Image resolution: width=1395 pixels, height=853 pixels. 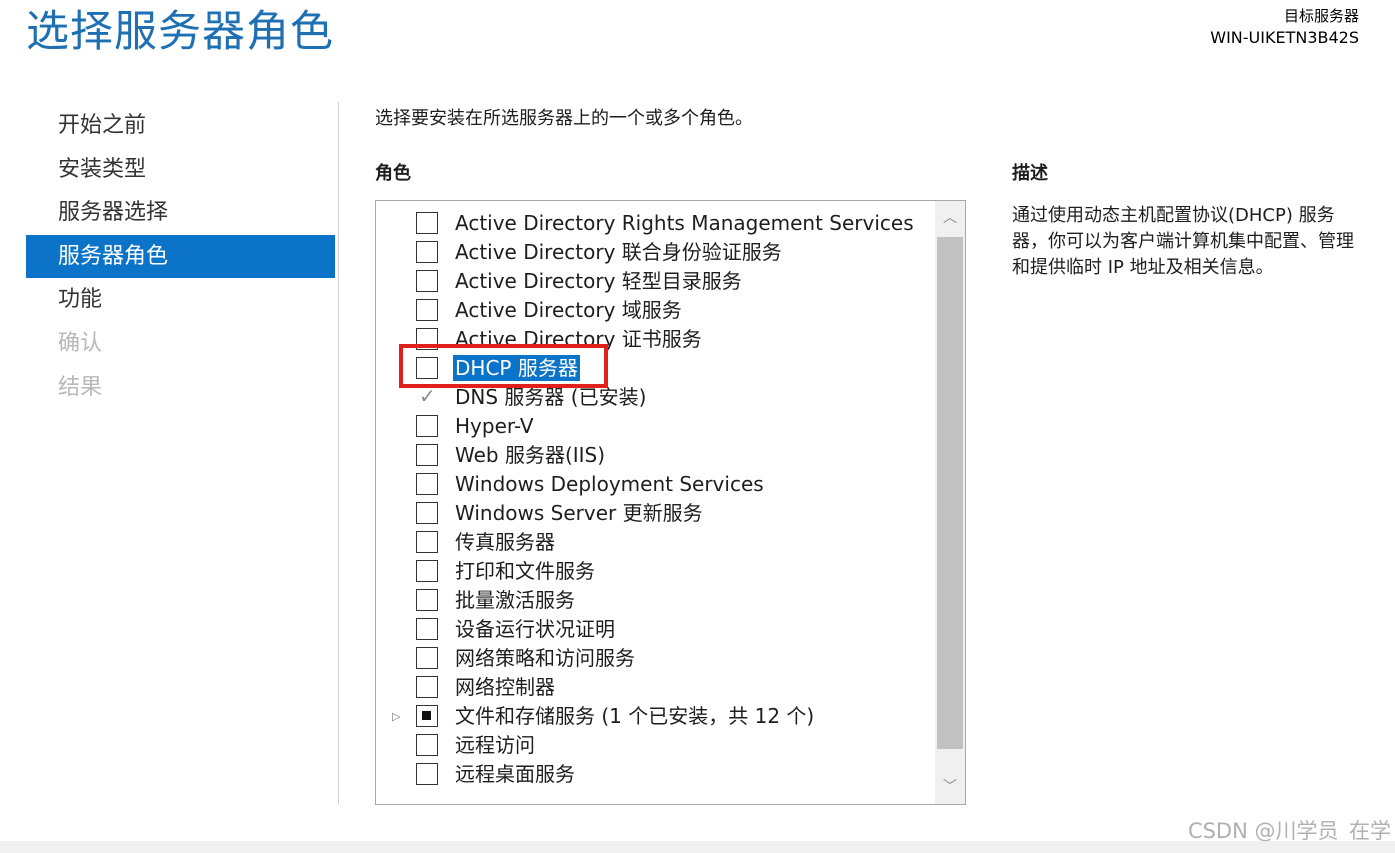 What do you see at coordinates (398, 716) in the screenshot?
I see `expand-arrow-icon: ▷` at bounding box center [398, 716].